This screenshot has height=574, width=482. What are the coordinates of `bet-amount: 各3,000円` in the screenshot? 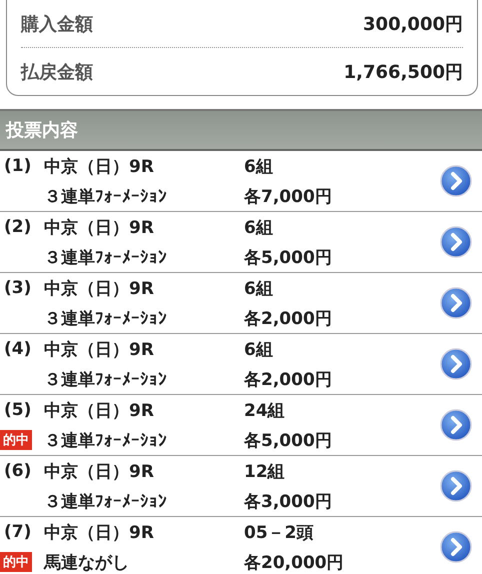 It's located at (288, 501).